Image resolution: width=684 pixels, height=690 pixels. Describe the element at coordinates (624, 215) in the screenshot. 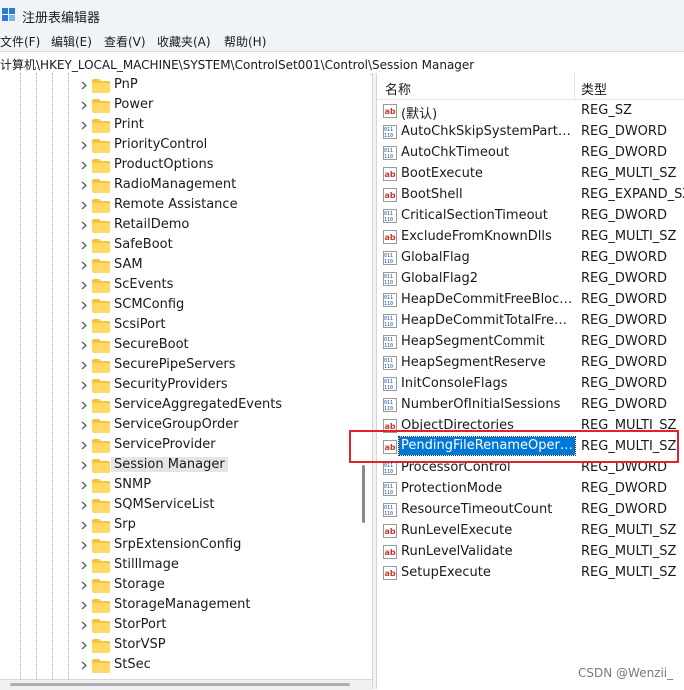

I see `value-type: REG_DWORD` at that location.